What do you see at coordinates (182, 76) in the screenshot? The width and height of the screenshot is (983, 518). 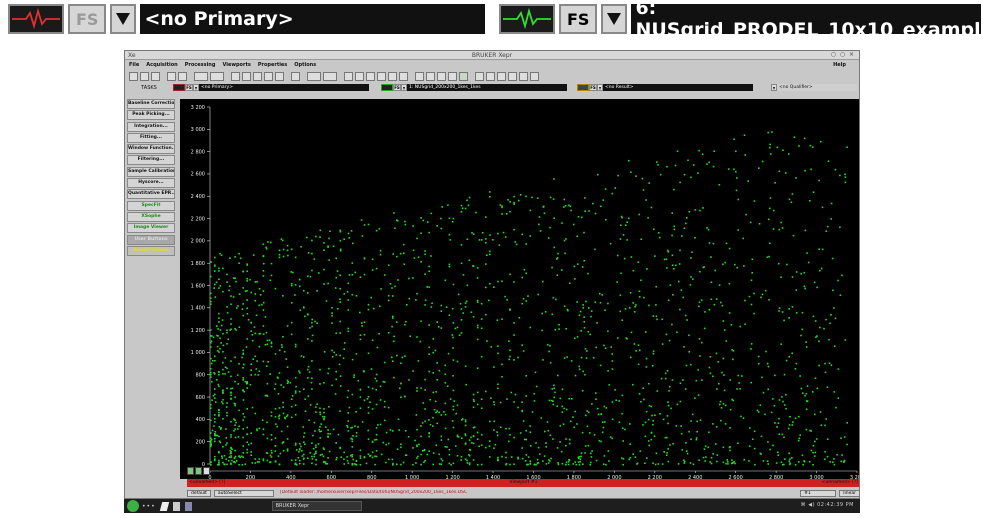 I see `toolbar-down-icon` at bounding box center [182, 76].